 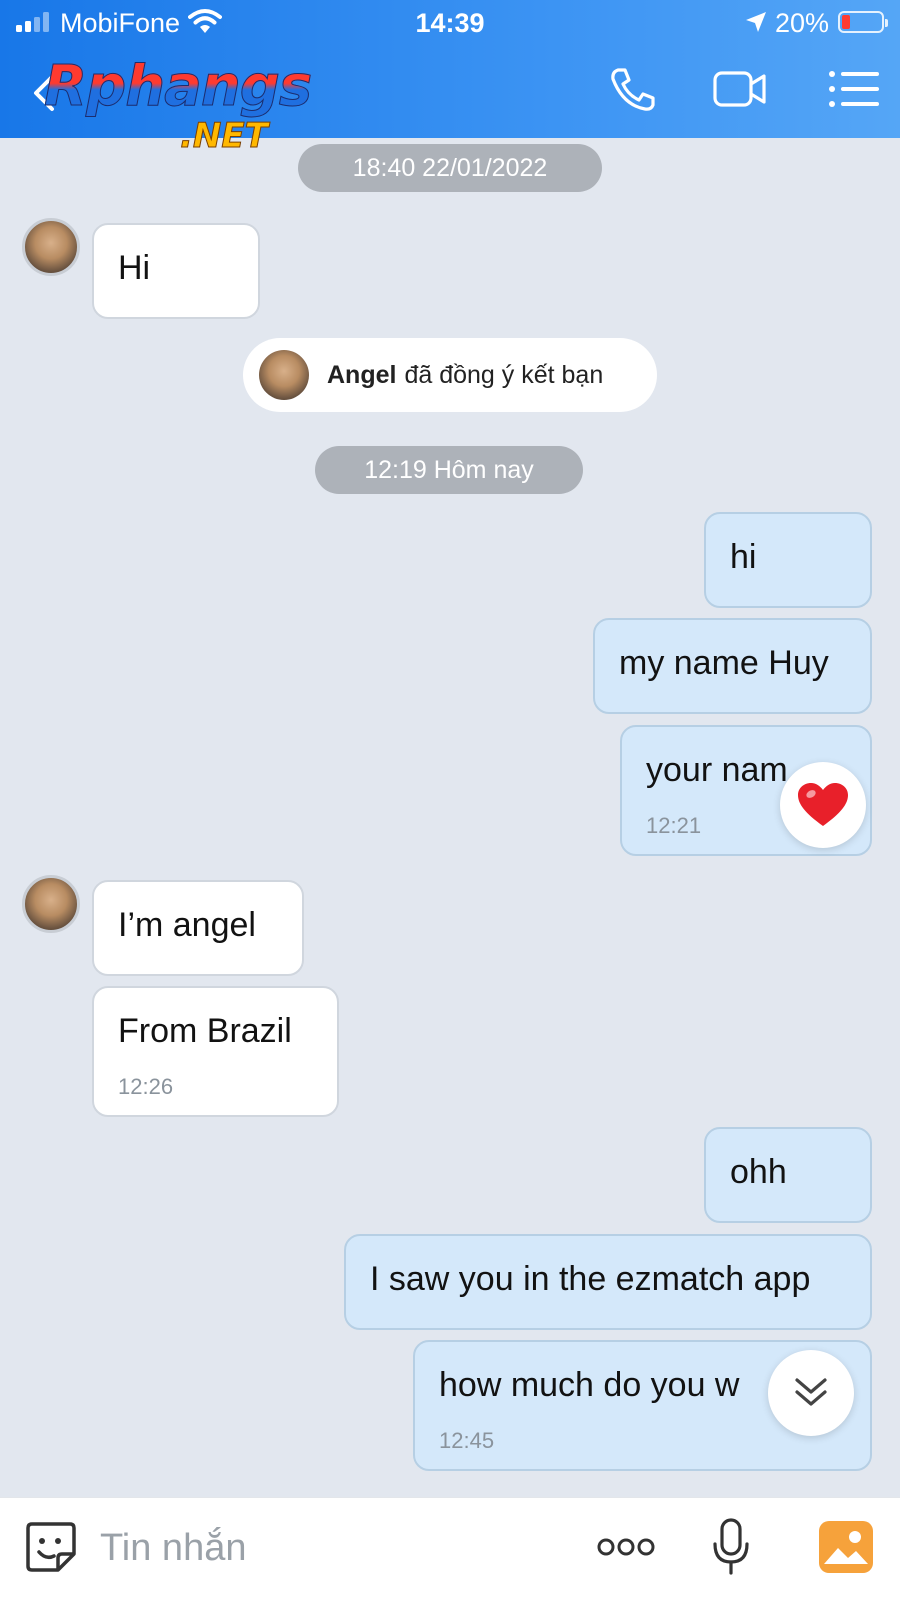 I want to click on watermark-logo: Rphangs .NET, so click(x=183, y=106).